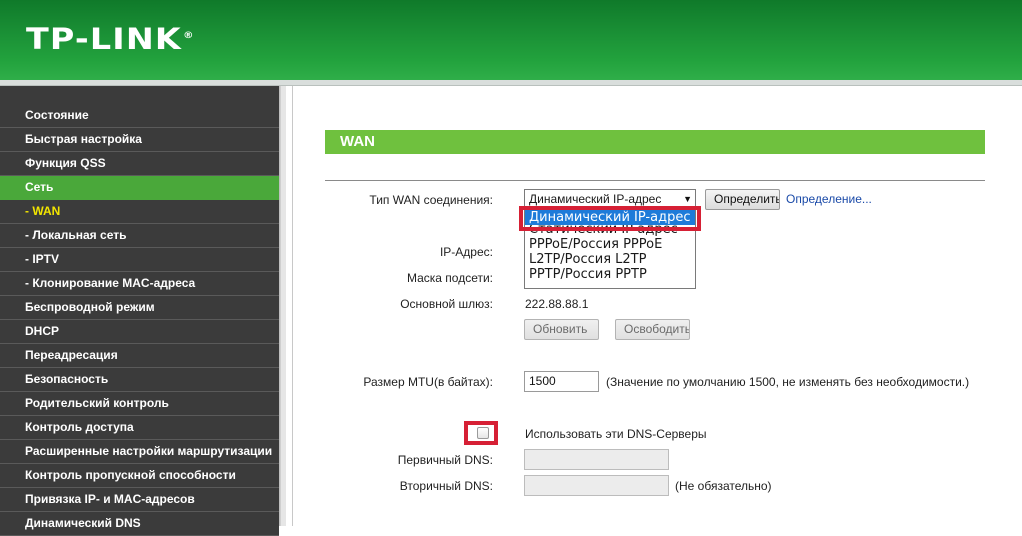 The width and height of the screenshot is (1022, 536). What do you see at coordinates (139, 524) in the screenshot?
I see `sidebar-item-ddns: Динамический DNS` at bounding box center [139, 524].